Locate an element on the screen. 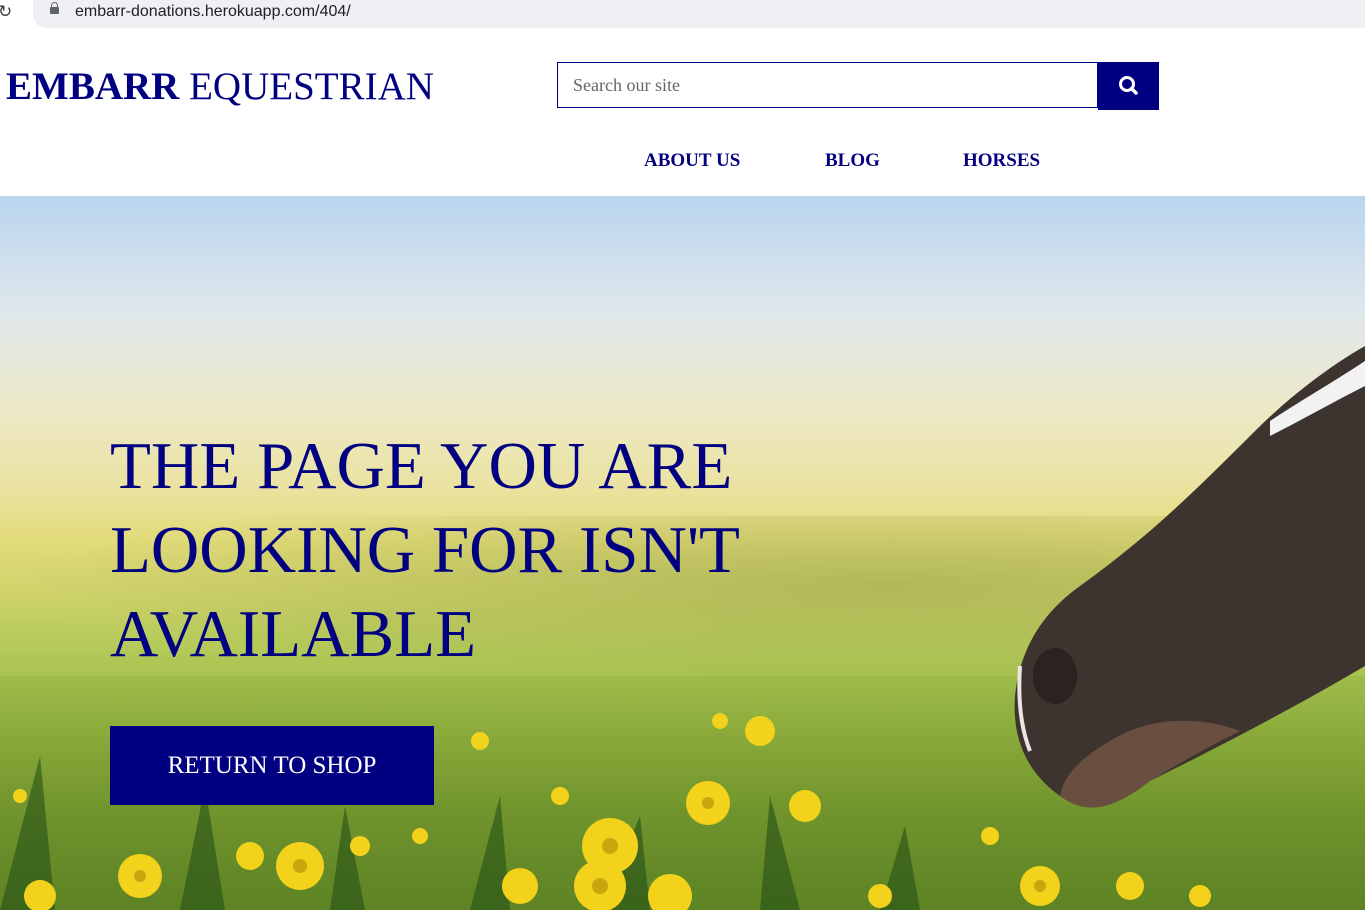  lock-icon is located at coordinates (54, 8).